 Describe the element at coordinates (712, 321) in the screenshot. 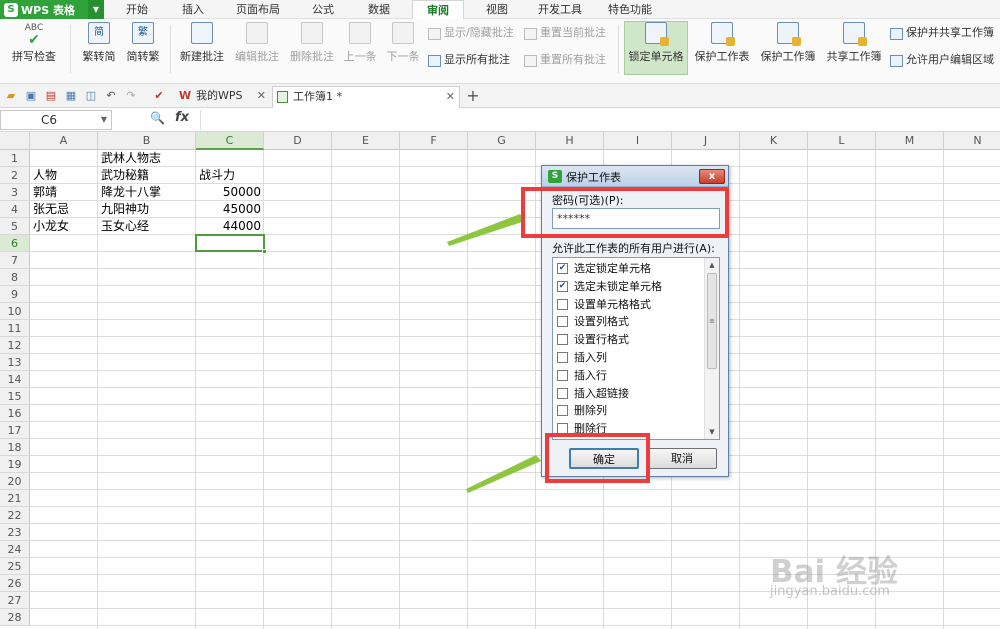

I see `scroll-thumb: ≡` at that location.